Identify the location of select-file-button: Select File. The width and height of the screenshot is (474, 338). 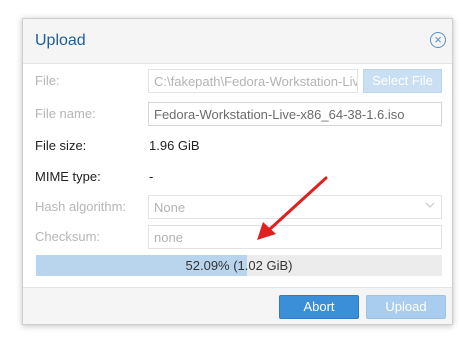
(402, 81).